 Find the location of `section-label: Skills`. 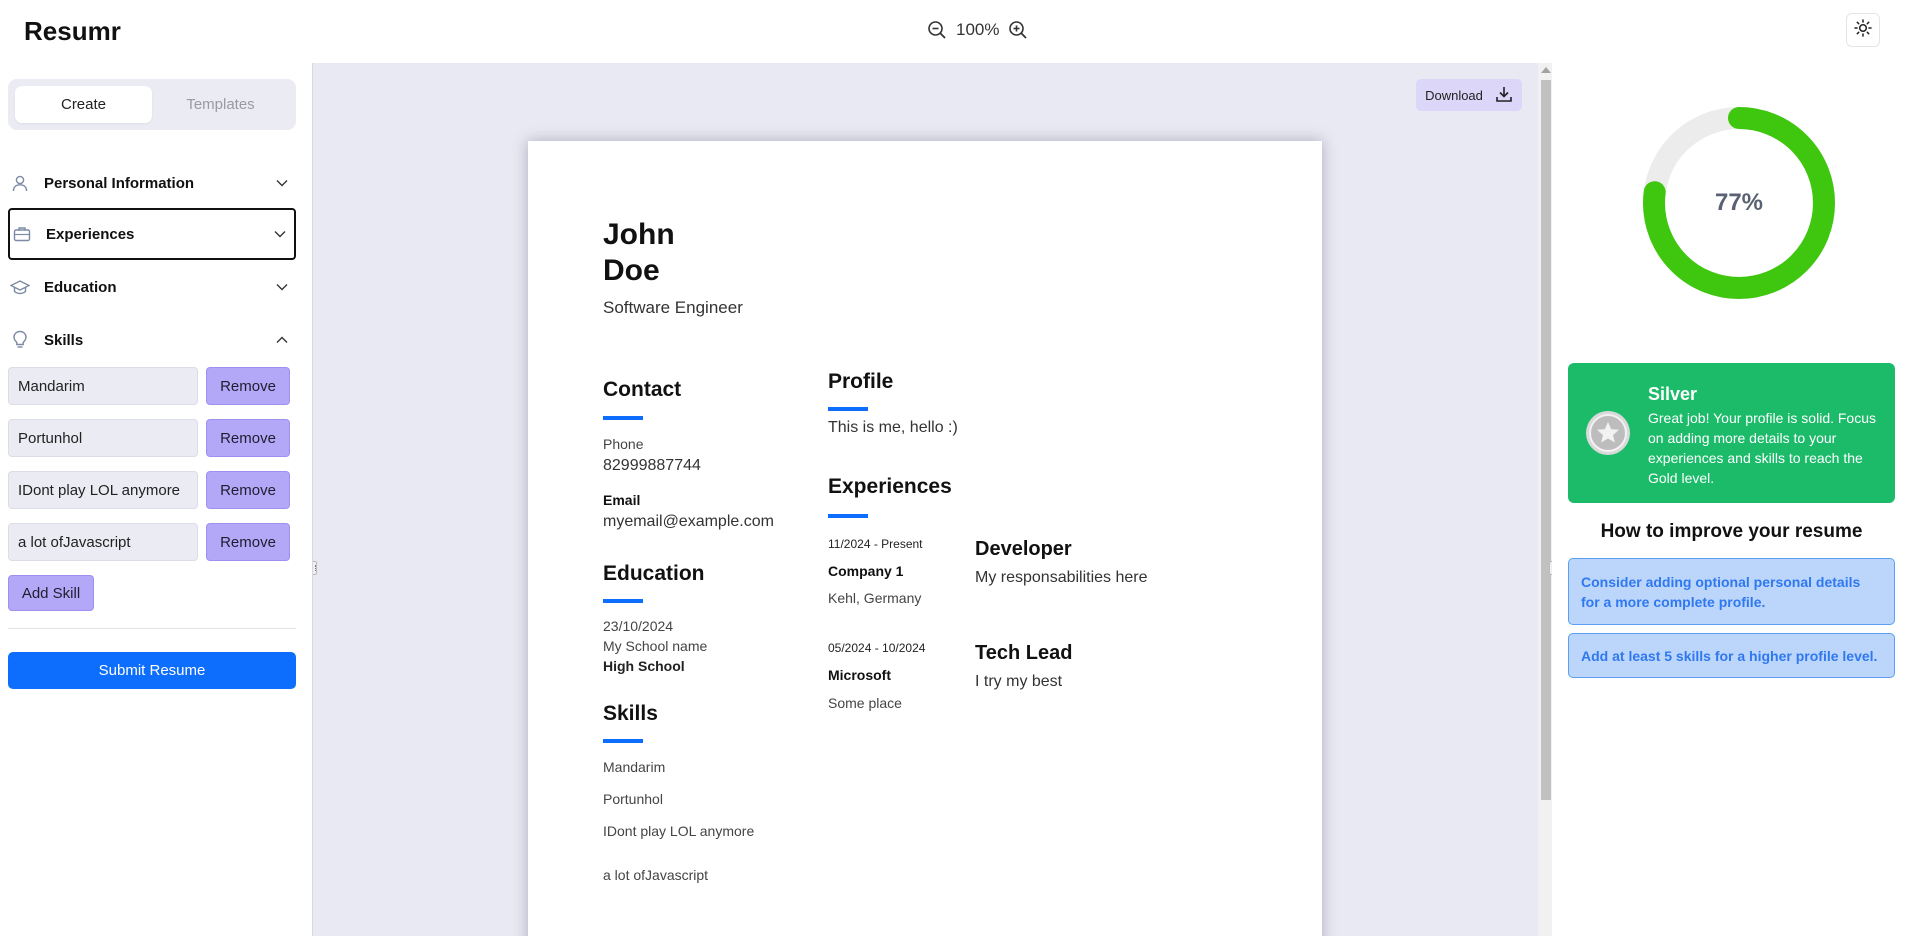

section-label: Skills is located at coordinates (64, 340).